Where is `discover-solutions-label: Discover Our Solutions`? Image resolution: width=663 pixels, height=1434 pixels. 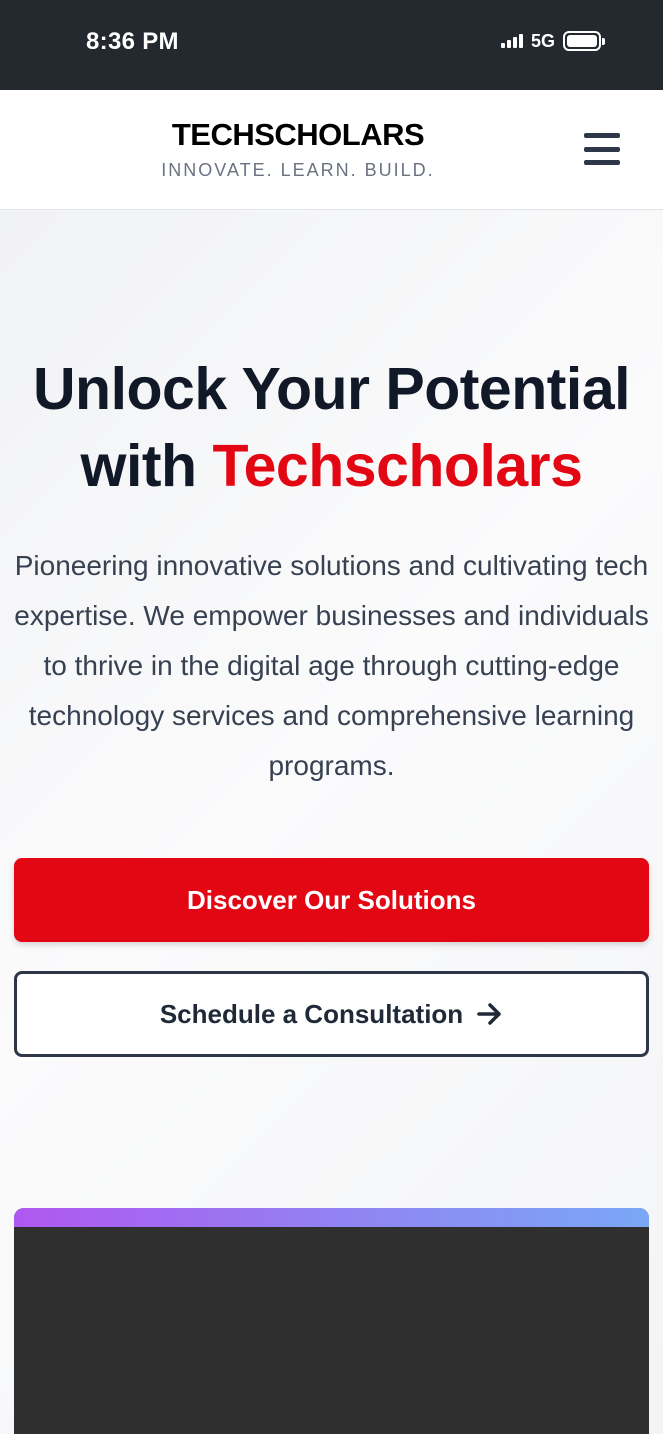 discover-solutions-label: Discover Our Solutions is located at coordinates (331, 899).